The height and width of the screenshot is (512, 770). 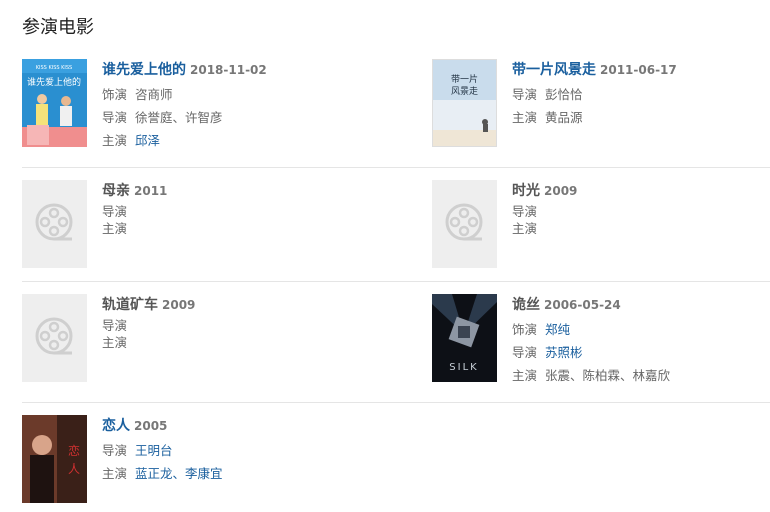 What do you see at coordinates (526, 191) in the screenshot?
I see `movie-title: 时光` at bounding box center [526, 191].